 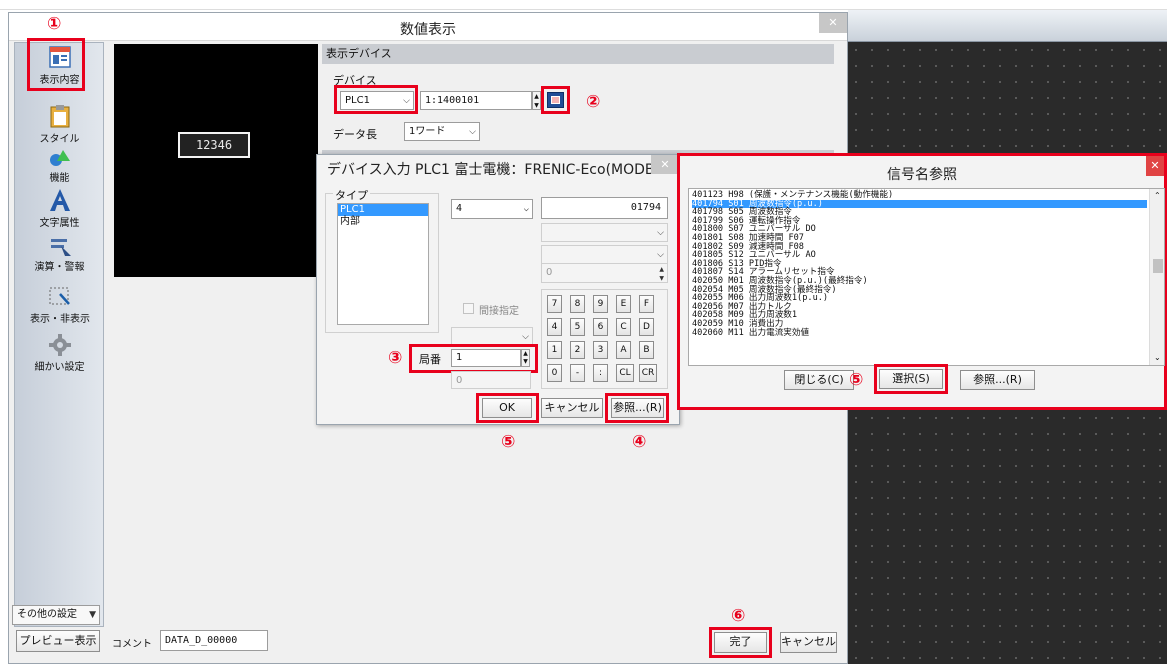 I want to click on keypad-key: E, so click(x=623, y=304).